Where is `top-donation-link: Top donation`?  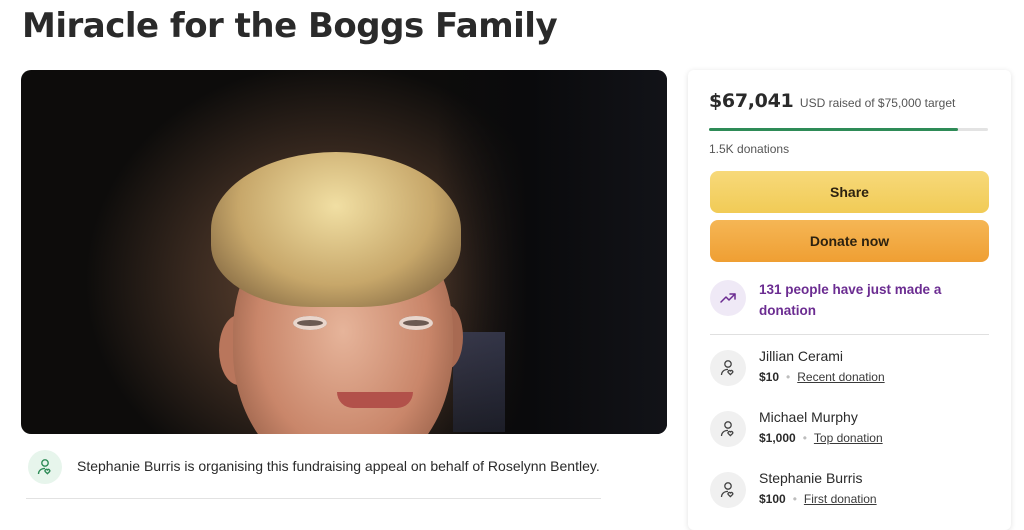
top-donation-link: Top donation is located at coordinates (848, 438).